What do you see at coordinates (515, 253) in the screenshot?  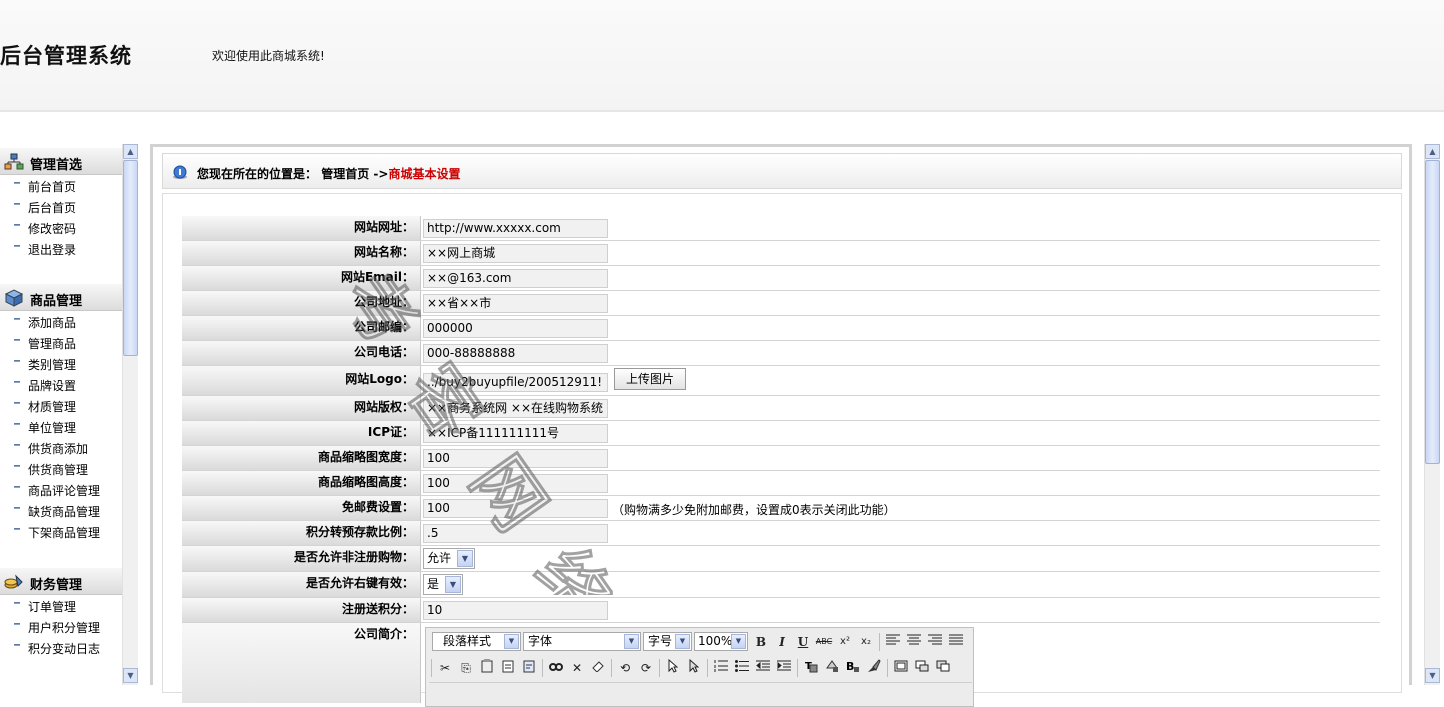 I see `site-name-input: ××网上商城` at bounding box center [515, 253].